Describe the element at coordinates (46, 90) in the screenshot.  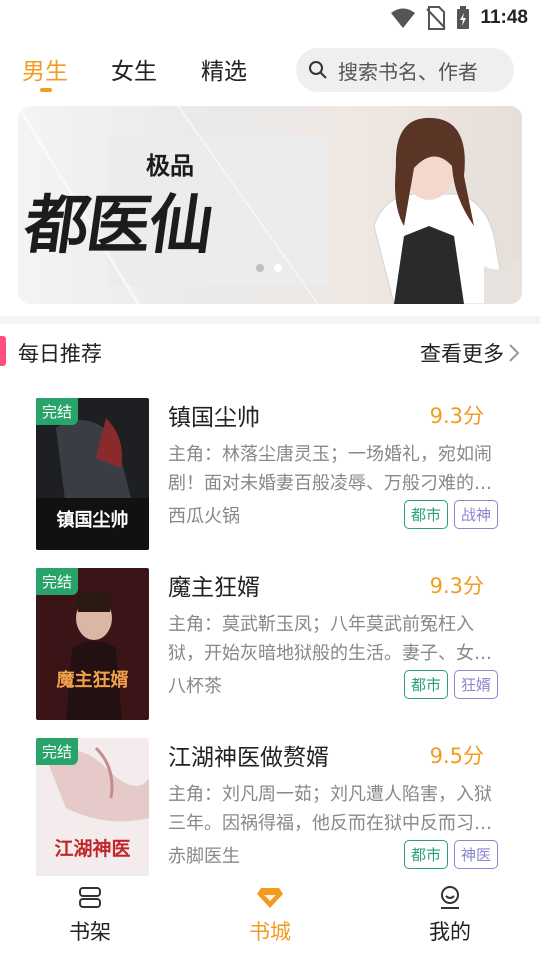
I see `tab-active-indicator` at that location.